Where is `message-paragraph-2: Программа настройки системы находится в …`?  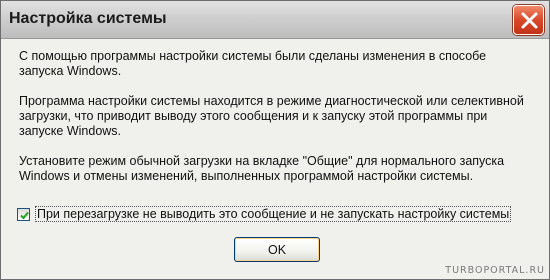 message-paragraph-2: Программа настройки системы находится в … is located at coordinates (271, 116).